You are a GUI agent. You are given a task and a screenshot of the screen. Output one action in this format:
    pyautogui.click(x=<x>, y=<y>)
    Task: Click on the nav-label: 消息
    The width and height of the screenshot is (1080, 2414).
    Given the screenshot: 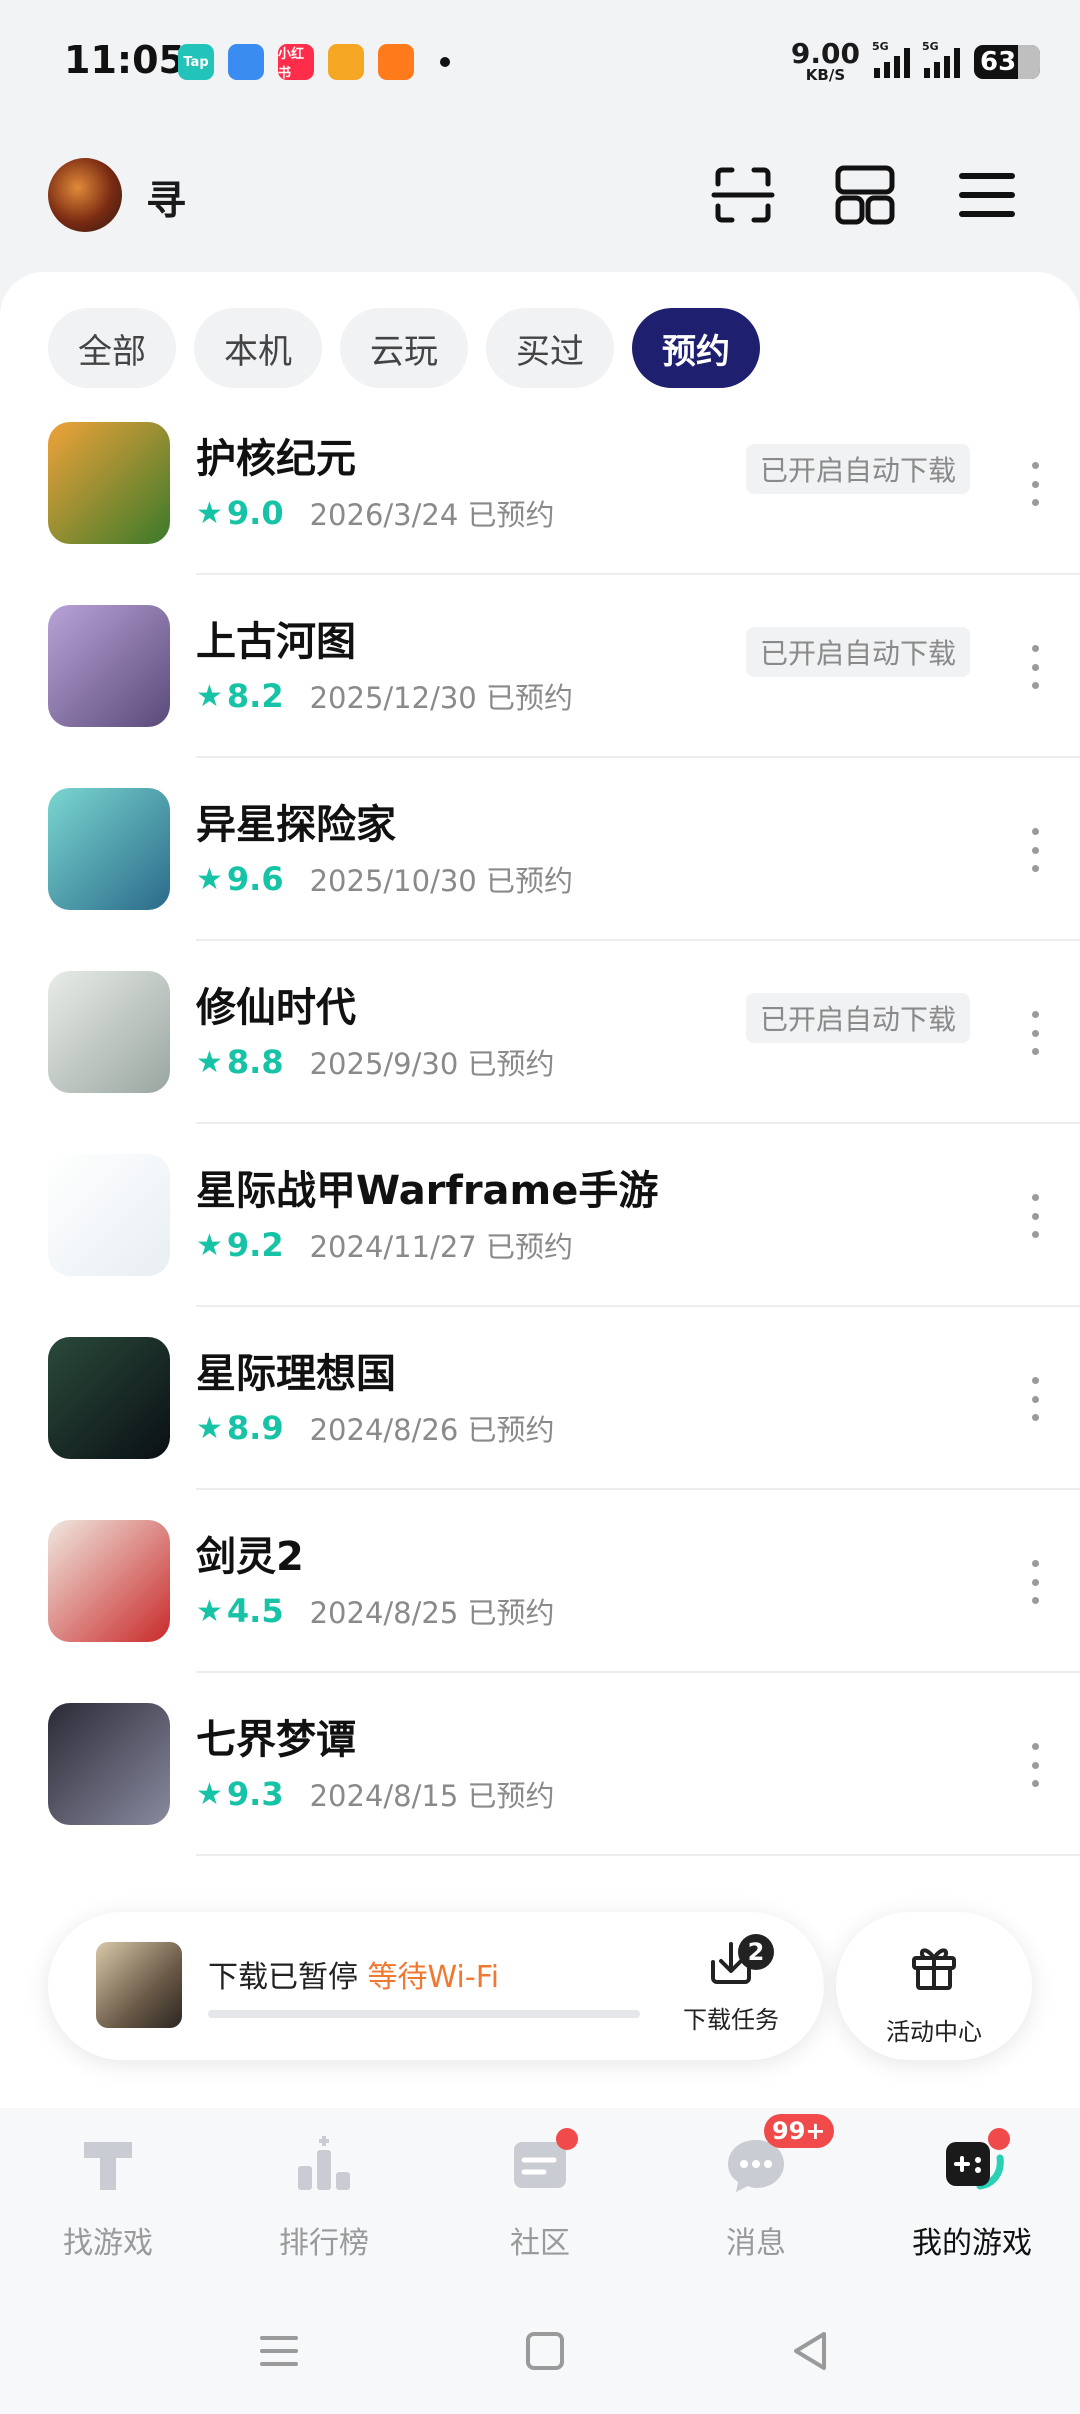 What is the action you would take?
    pyautogui.click(x=756, y=2243)
    